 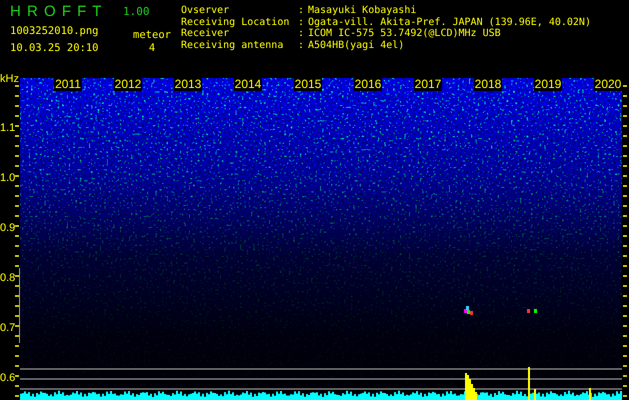 What do you see at coordinates (357, 45) in the screenshot?
I see `info-value: A504HB(yagi 4el)` at bounding box center [357, 45].